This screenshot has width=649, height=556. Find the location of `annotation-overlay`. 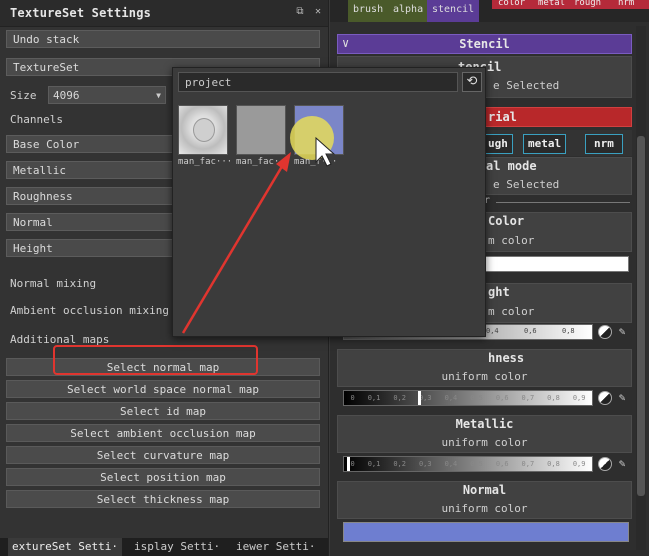

annotation-overlay is located at coordinates (258, 235).